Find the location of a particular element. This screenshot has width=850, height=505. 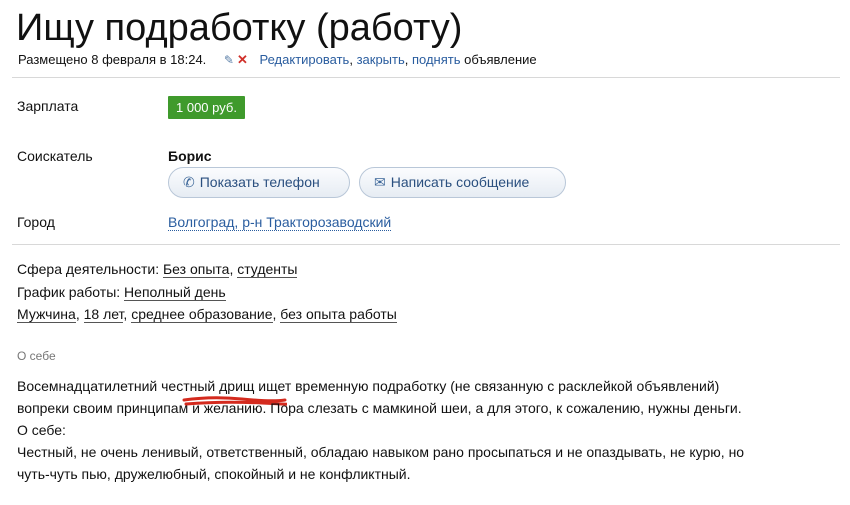

write-message-button: ✉ Написать сообщение is located at coordinates (462, 182).